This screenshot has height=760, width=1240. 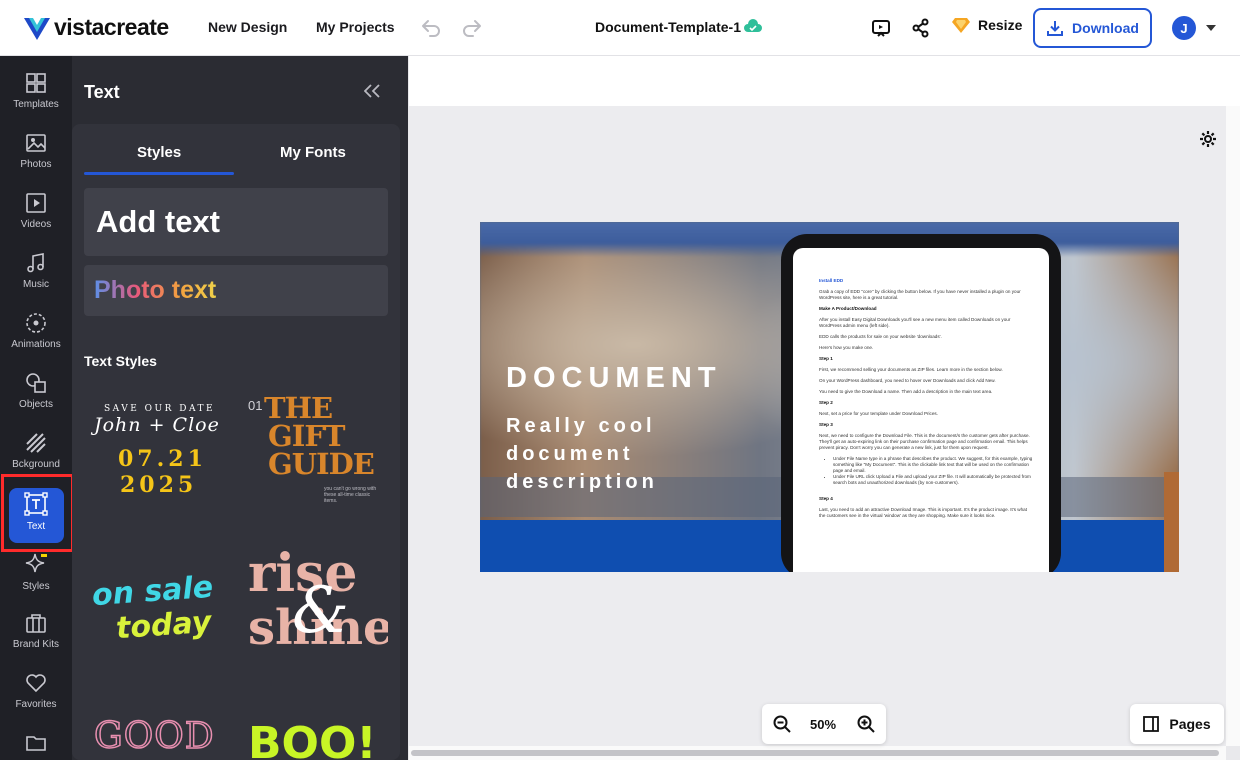 What do you see at coordinates (826, 498) in the screenshot?
I see `doc-subheading: Step 4` at bounding box center [826, 498].